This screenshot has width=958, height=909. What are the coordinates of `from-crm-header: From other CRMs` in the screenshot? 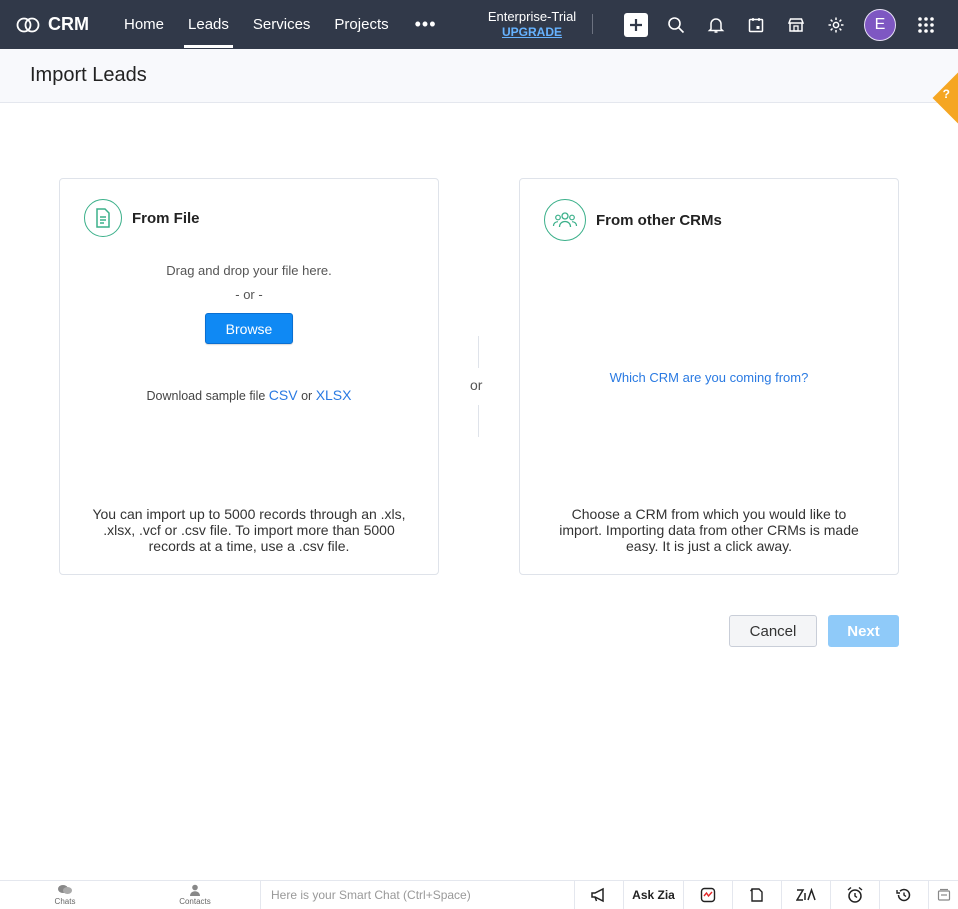 It's located at (633, 220).